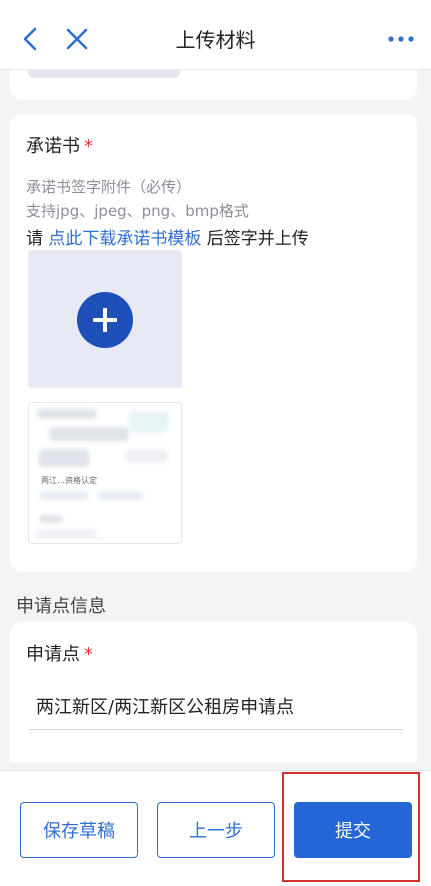  What do you see at coordinates (53, 654) in the screenshot?
I see `application-point-label: 申请点` at bounding box center [53, 654].